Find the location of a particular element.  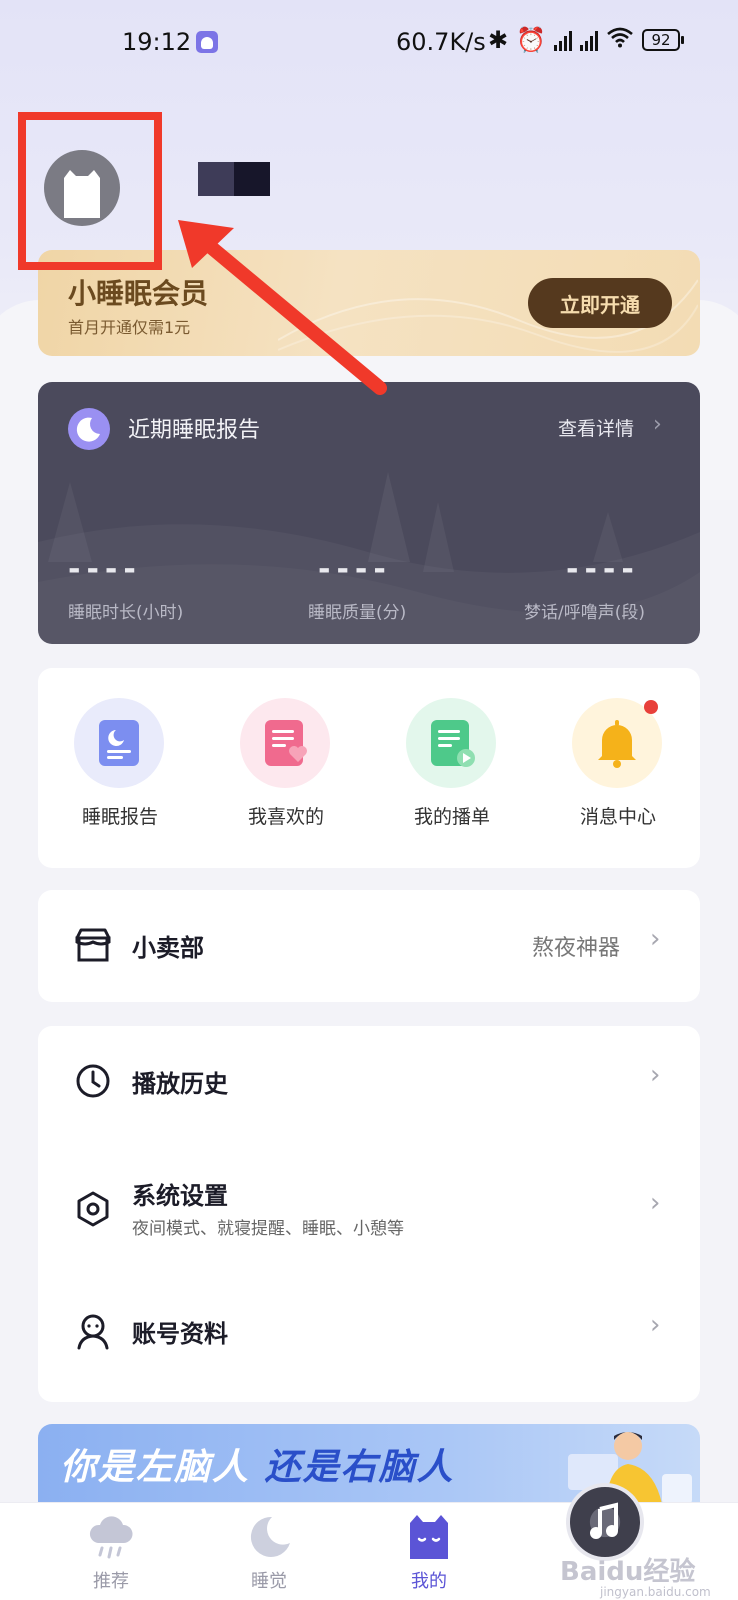

alarm-icon: ⏰ is located at coordinates (531, 40).